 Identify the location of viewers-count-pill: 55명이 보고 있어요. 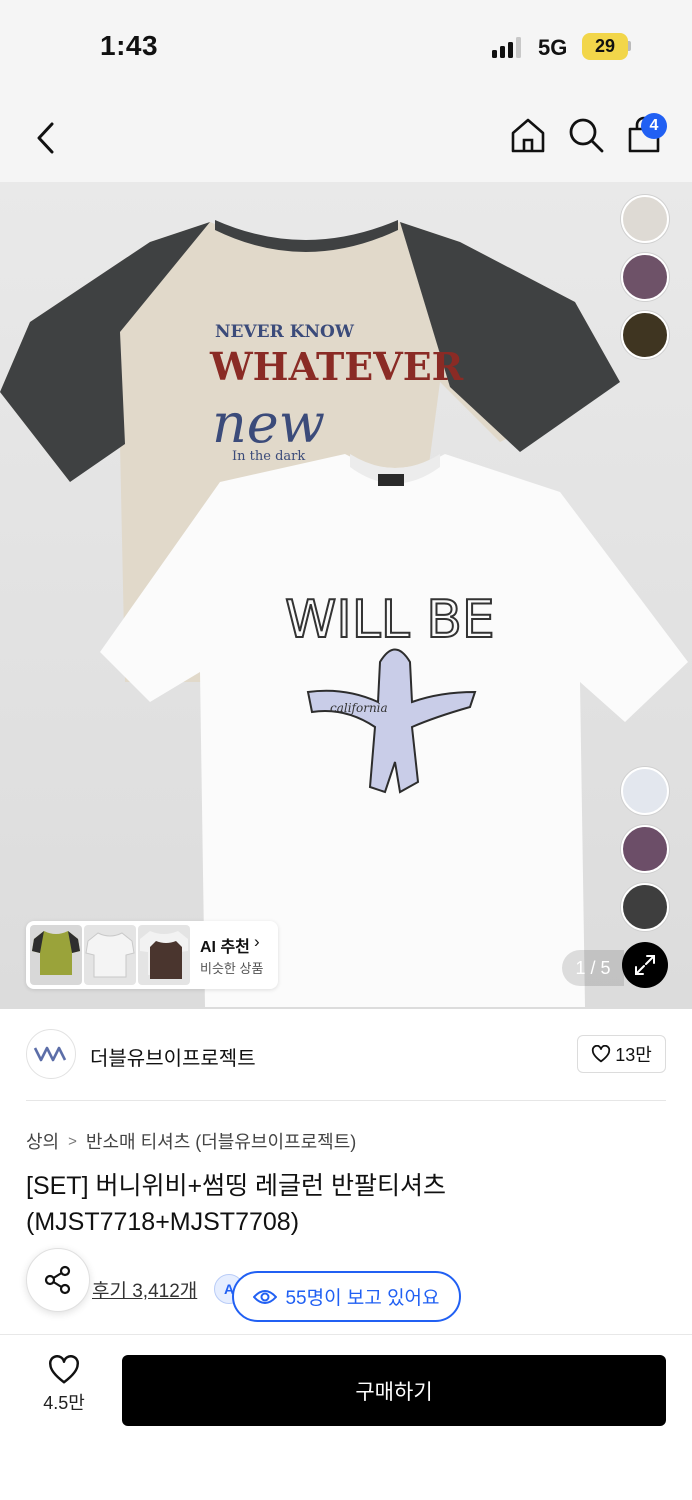
(346, 1296).